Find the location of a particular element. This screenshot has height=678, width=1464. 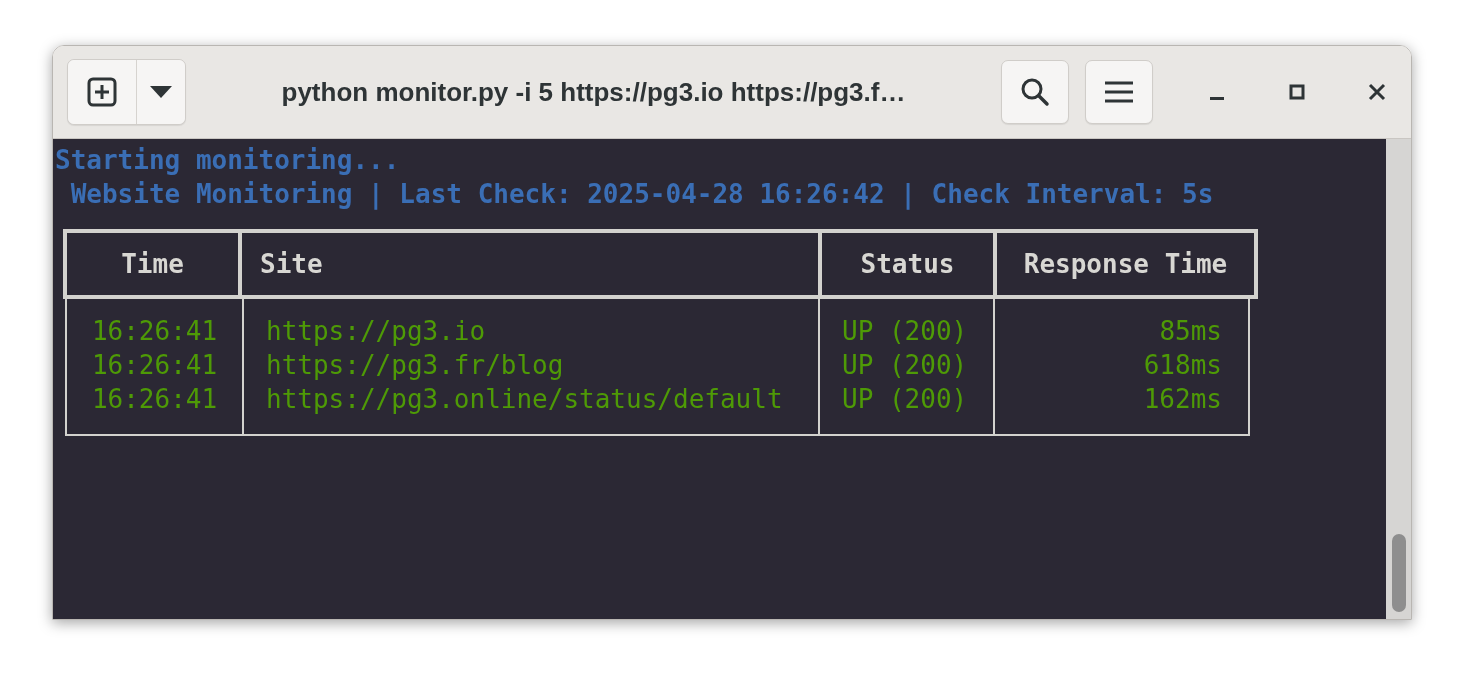

table-cell-text: https://pg3.online/status/default is located at coordinates (525, 399).